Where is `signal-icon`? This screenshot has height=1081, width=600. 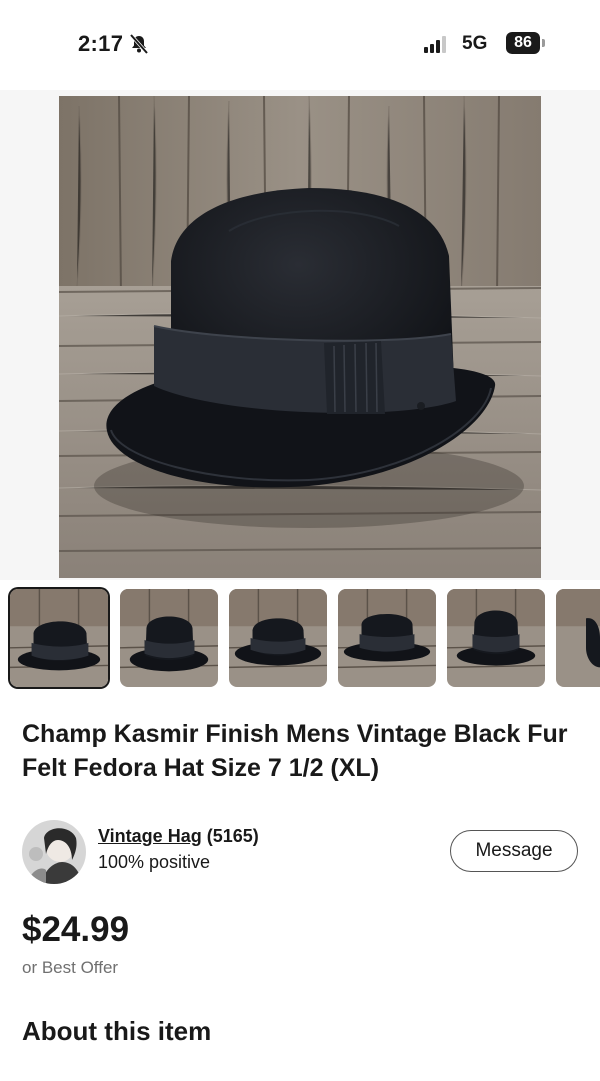
signal-icon is located at coordinates (435, 44).